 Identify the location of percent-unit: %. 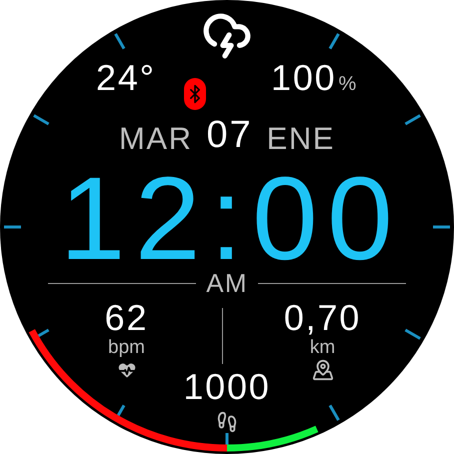
(347, 84).